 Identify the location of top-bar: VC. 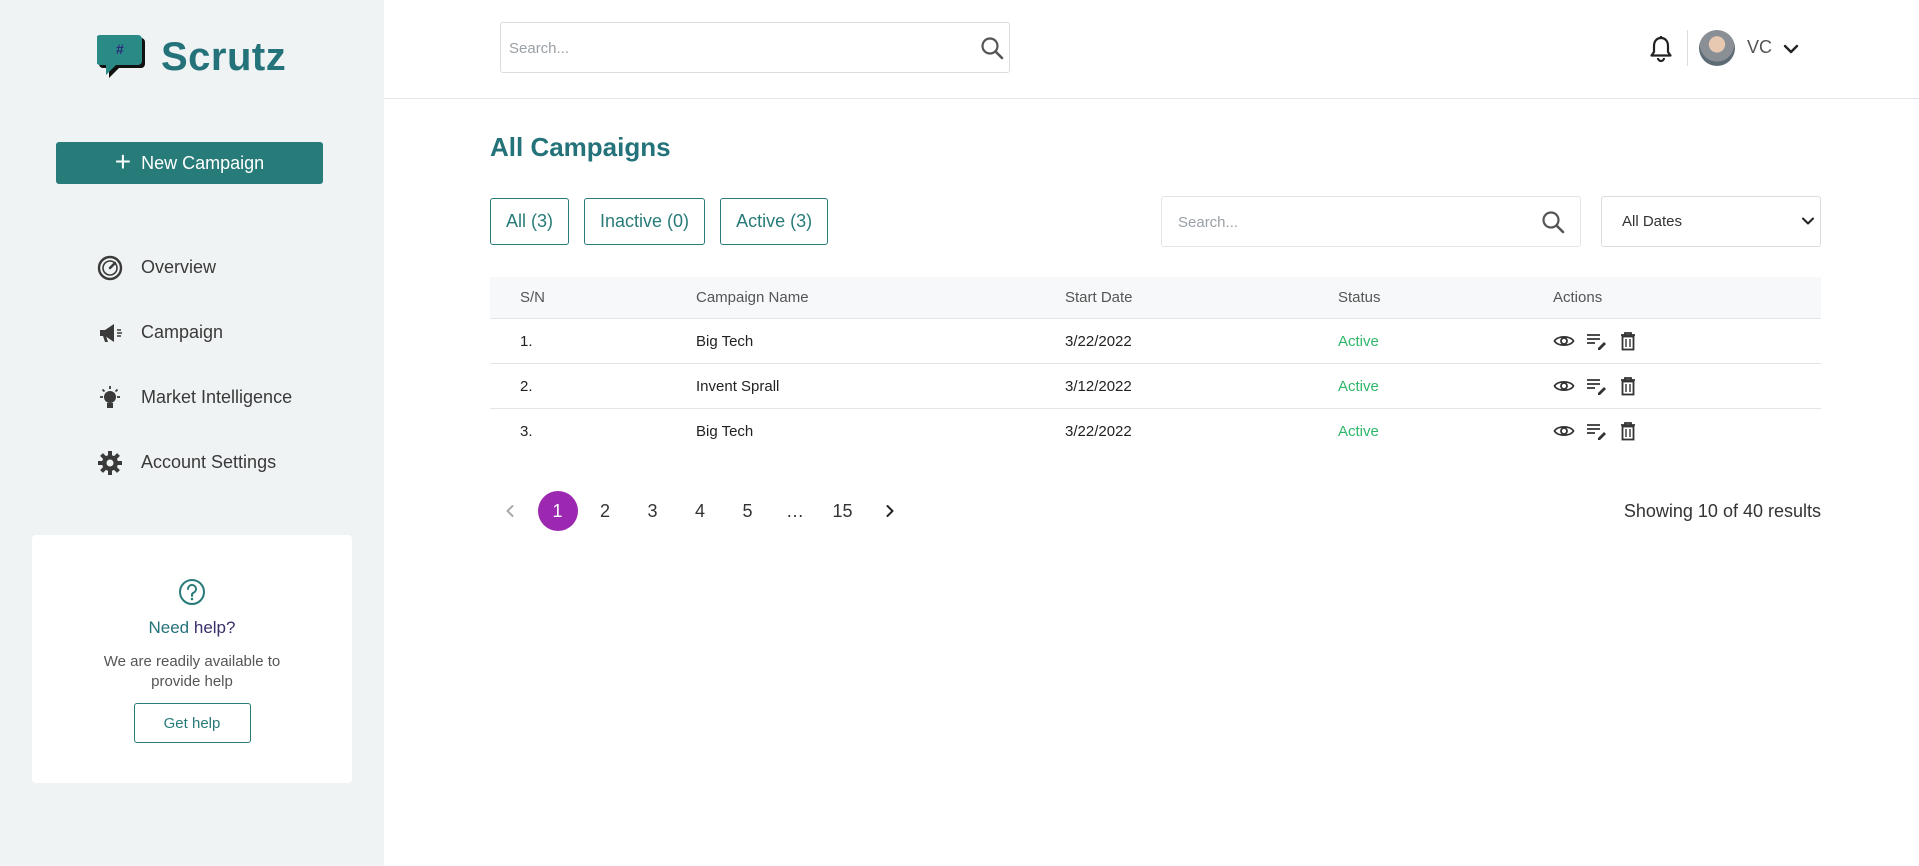
(1151, 49).